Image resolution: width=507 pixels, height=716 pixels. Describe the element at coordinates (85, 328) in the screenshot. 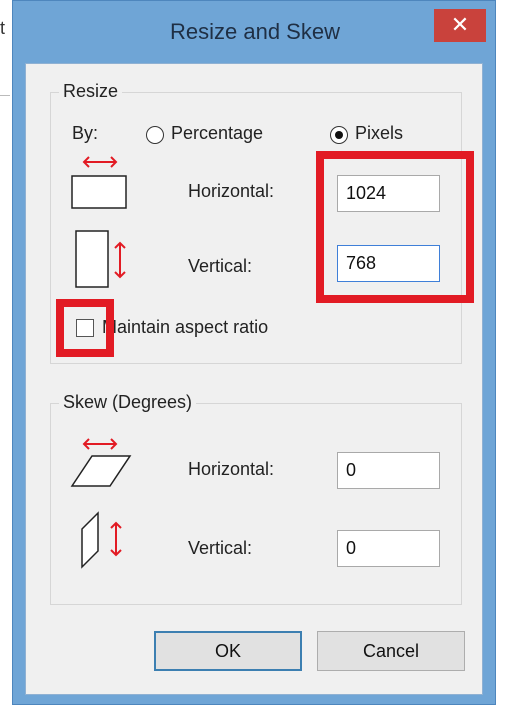

I see `maintain-aspect-checkbox` at that location.